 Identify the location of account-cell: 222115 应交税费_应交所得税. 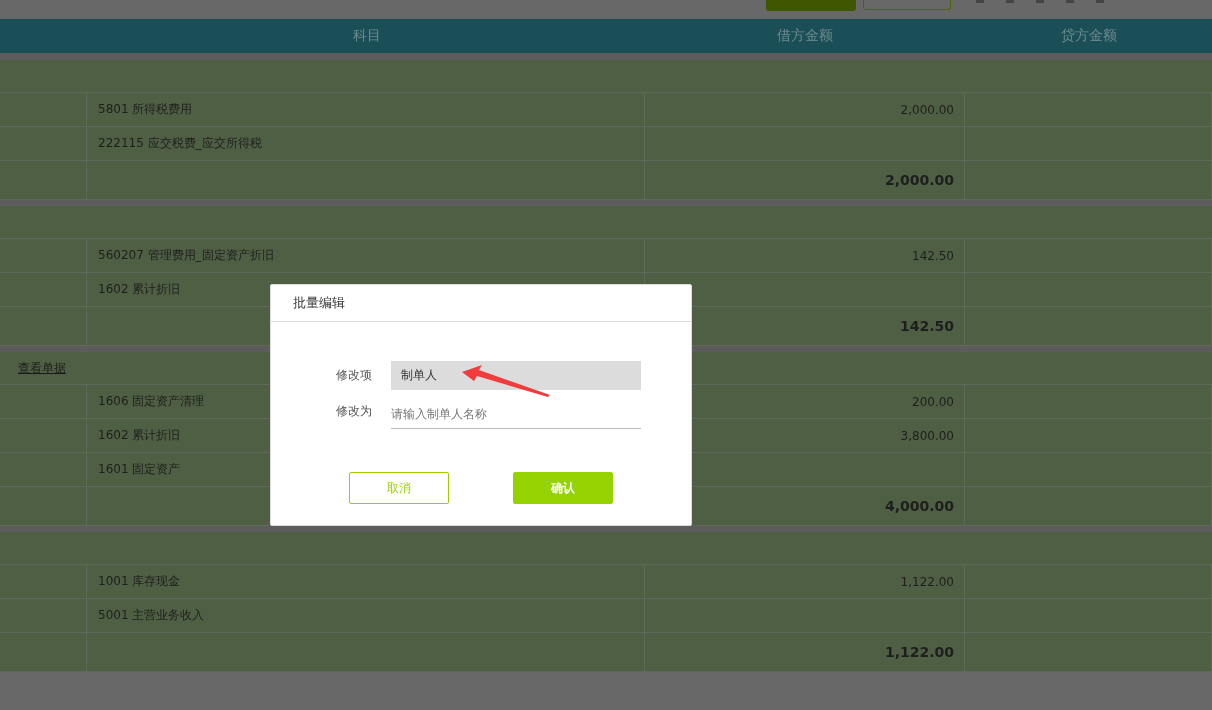
(180, 143).